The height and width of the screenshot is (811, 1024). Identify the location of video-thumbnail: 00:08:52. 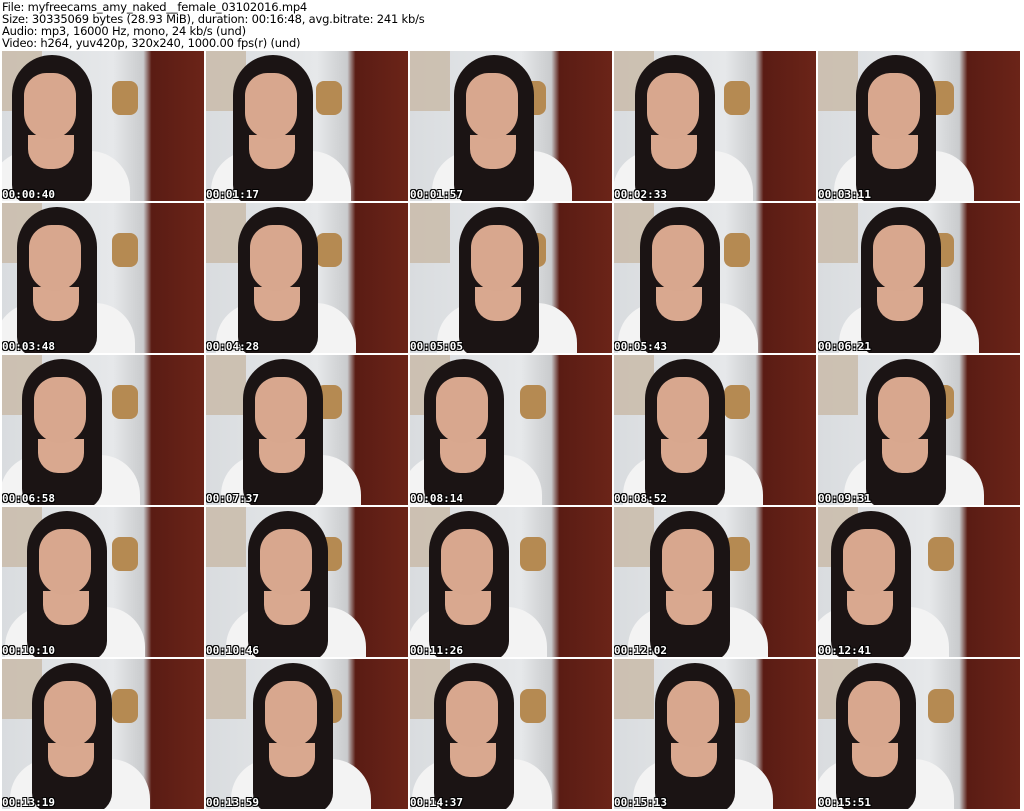
(715, 430).